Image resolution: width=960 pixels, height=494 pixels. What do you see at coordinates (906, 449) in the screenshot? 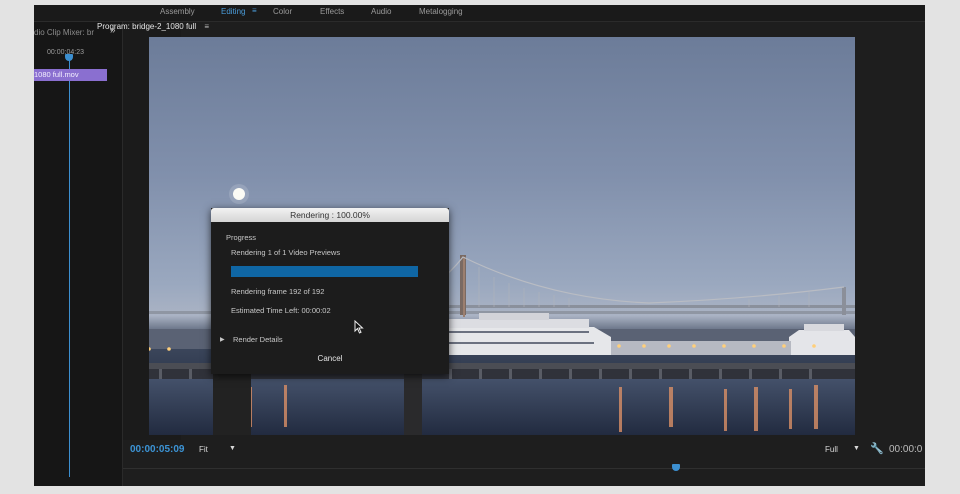
I see `duration-timecode: 00:00:0` at bounding box center [906, 449].